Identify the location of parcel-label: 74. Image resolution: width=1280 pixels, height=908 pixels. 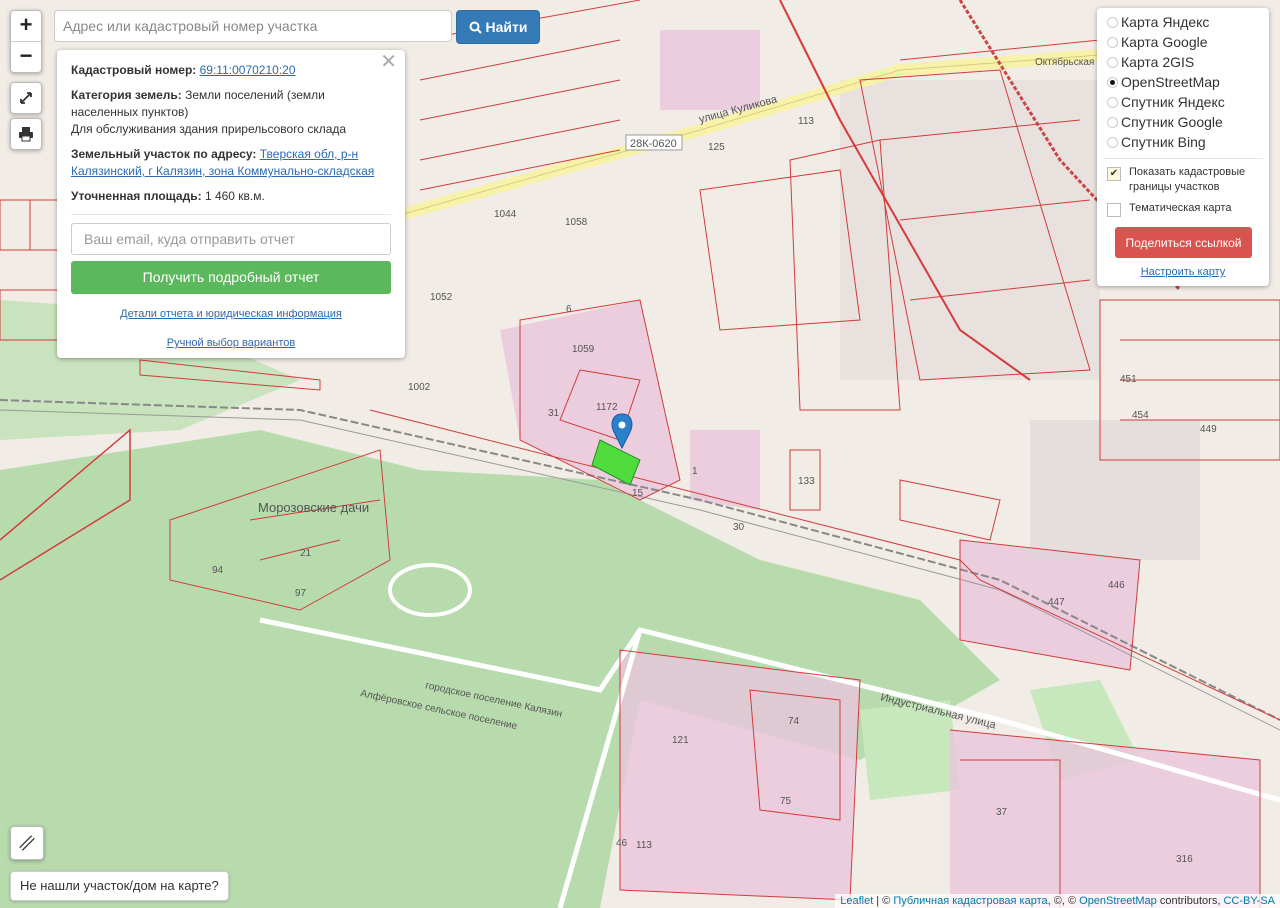
(794, 721).